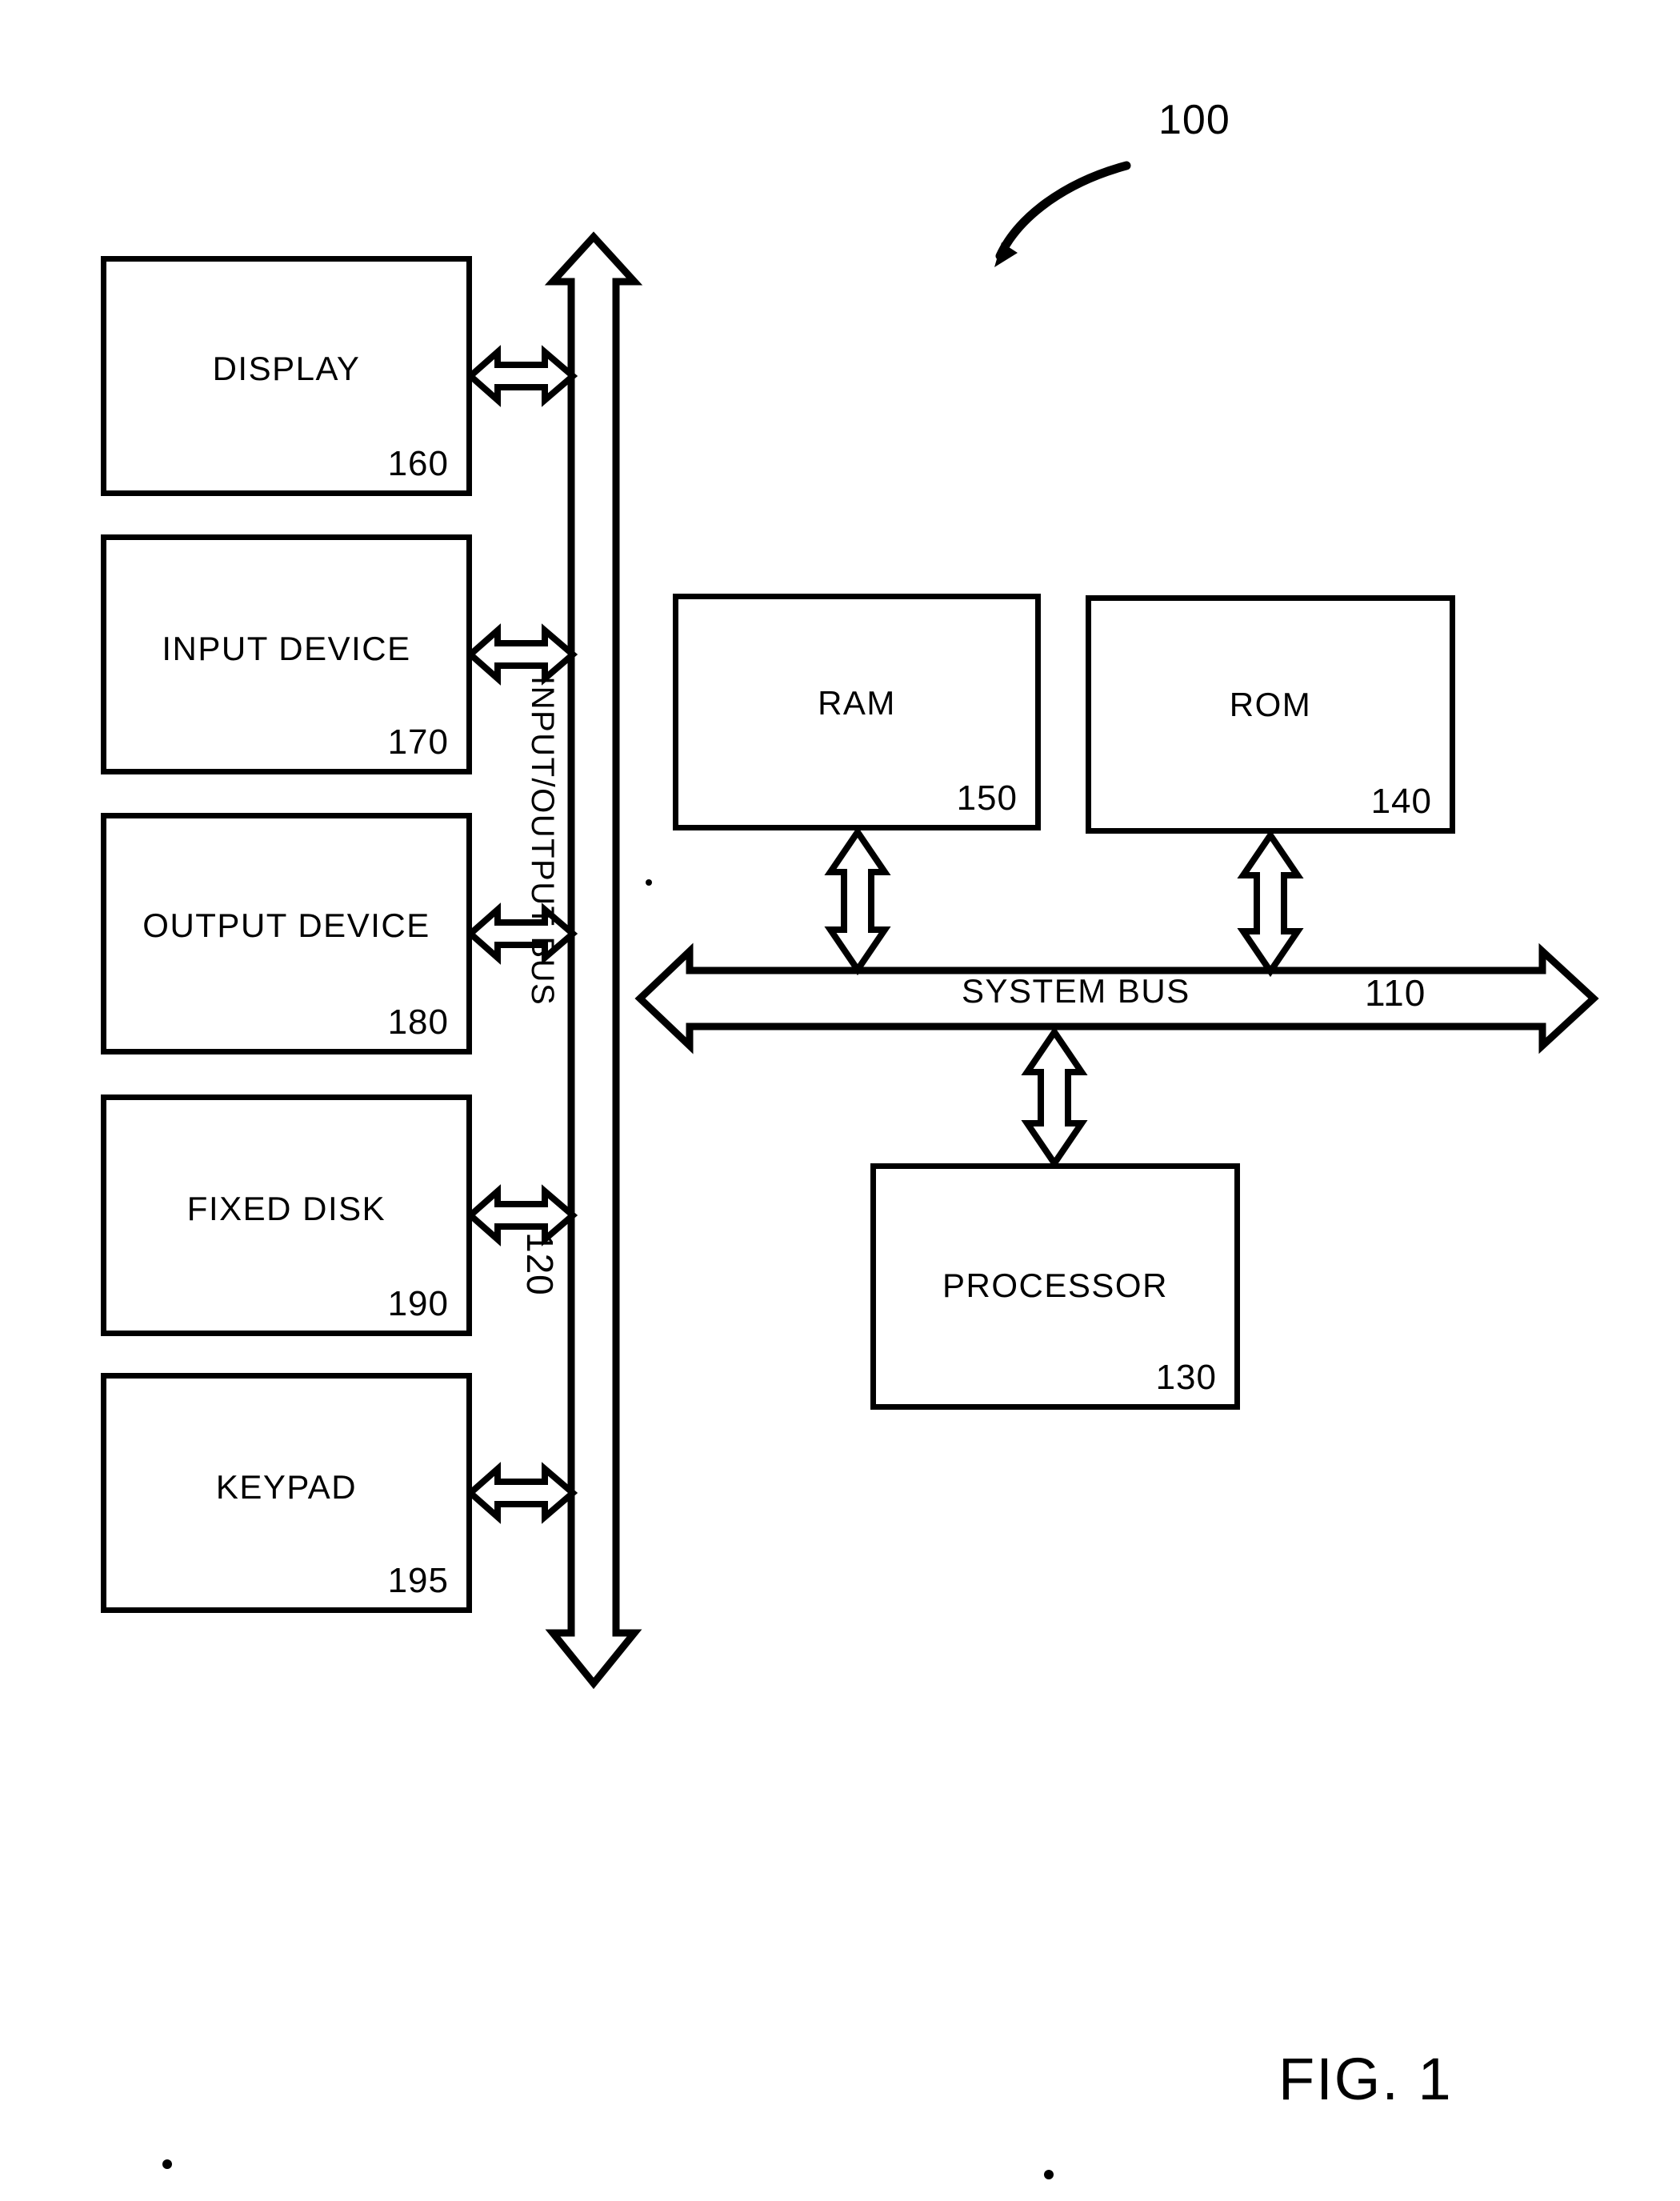 This screenshot has width=1680, height=2201. Describe the element at coordinates (286, 925) in the screenshot. I see `block-label-output-device: OUTPUT DEVICE` at that location.